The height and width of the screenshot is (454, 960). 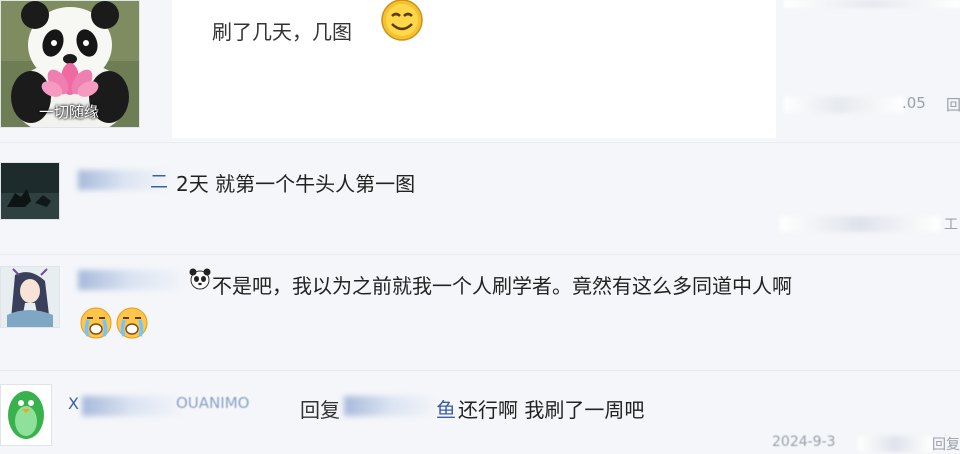 What do you see at coordinates (446, 408) in the screenshot?
I see `reply-target-fragment: 鱼` at bounding box center [446, 408].